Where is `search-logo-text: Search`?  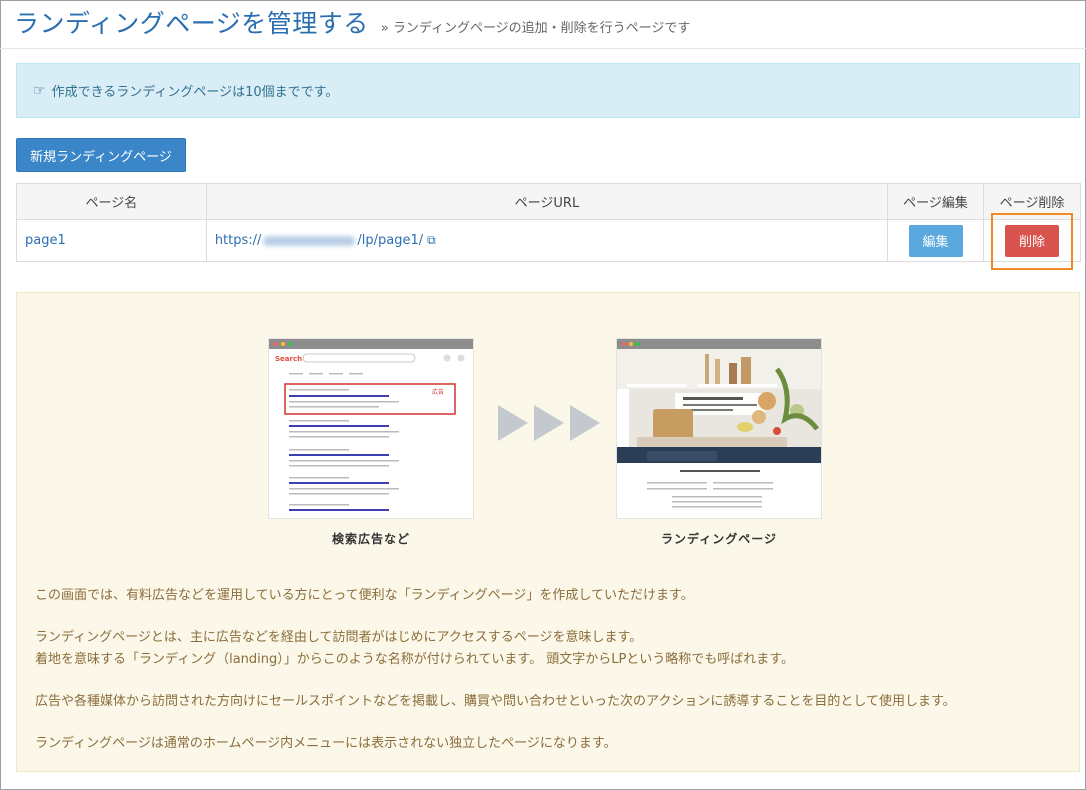
search-logo-text: Search is located at coordinates (288, 359).